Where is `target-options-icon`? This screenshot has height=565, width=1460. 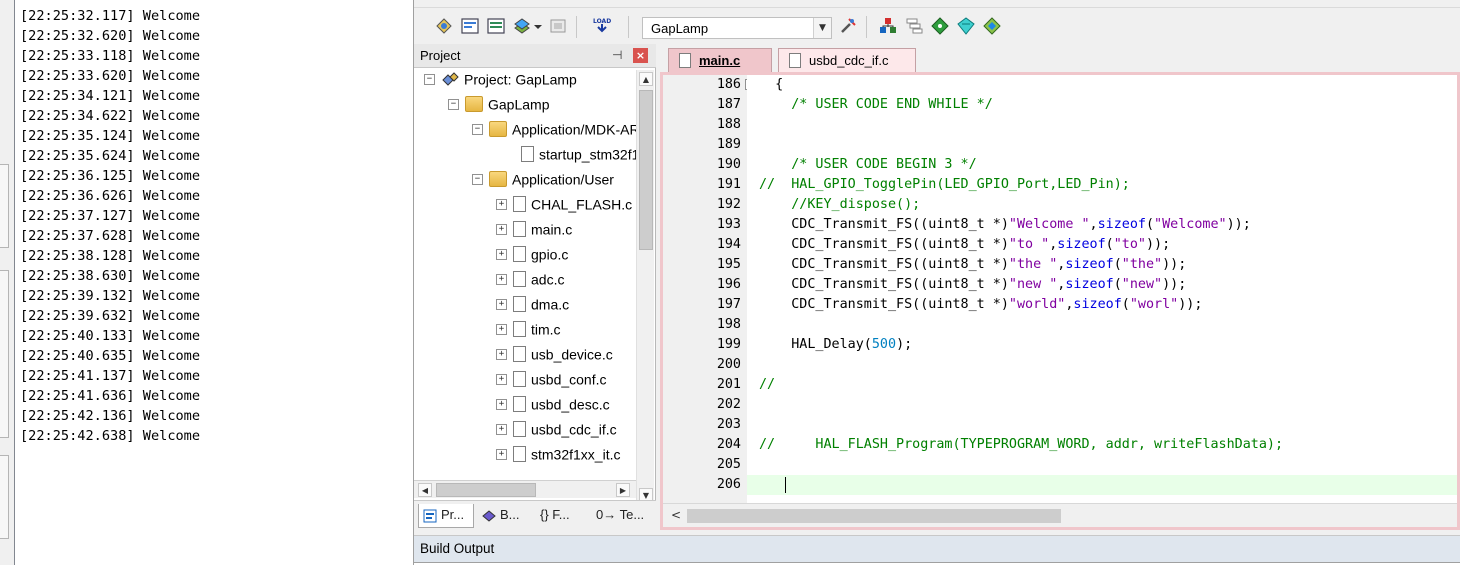
target-options-icon is located at coordinates (848, 26).